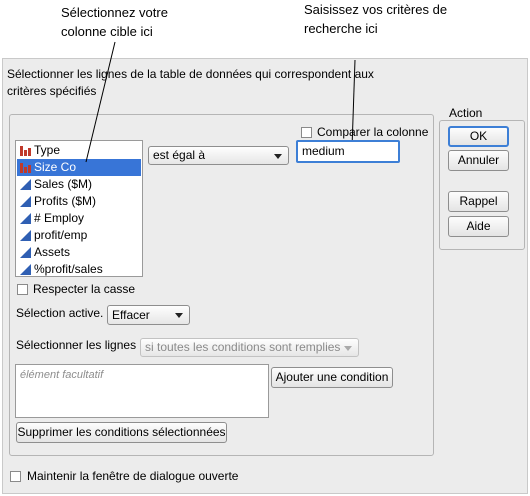  I want to click on active-selection-label: Sélection active., so click(60, 313).